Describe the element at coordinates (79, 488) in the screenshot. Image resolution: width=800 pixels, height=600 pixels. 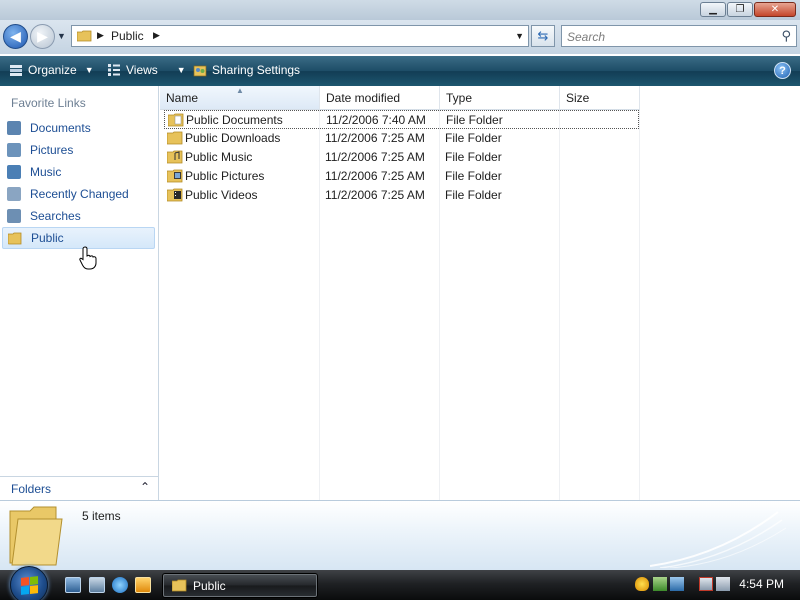
I see `folders-toggle: Folders ⌃` at that location.